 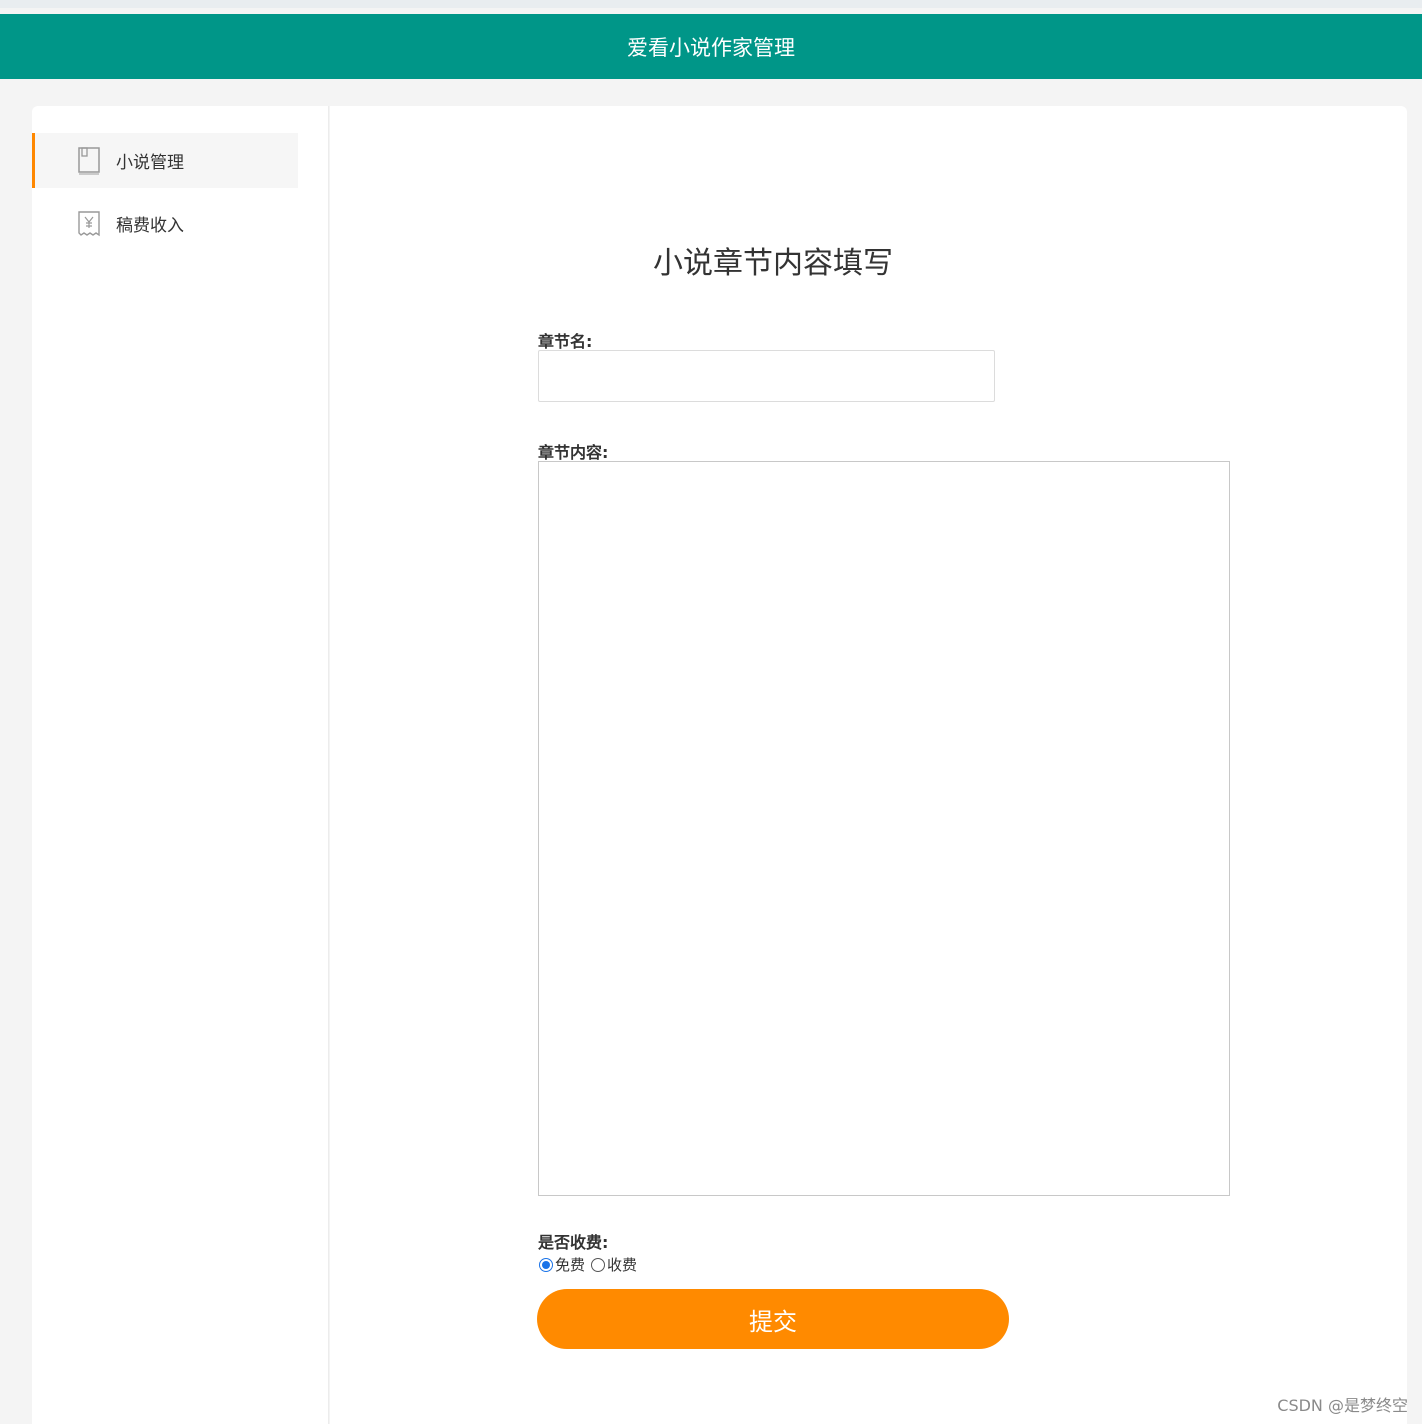 What do you see at coordinates (573, 1242) in the screenshot?
I see `charge-label: 是否收费:` at bounding box center [573, 1242].